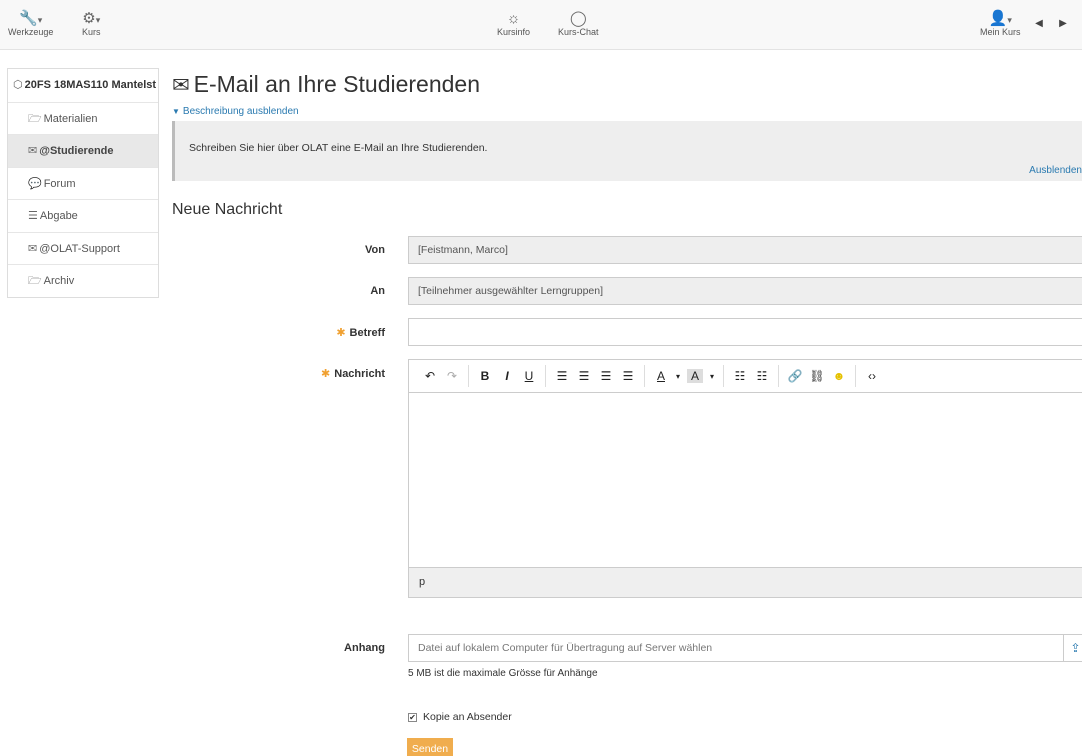 Image resolution: width=1082 pixels, height=756 pixels. What do you see at coordinates (1063, 24) in the screenshot?
I see `next-arrow-icon: ▶` at bounding box center [1063, 24].